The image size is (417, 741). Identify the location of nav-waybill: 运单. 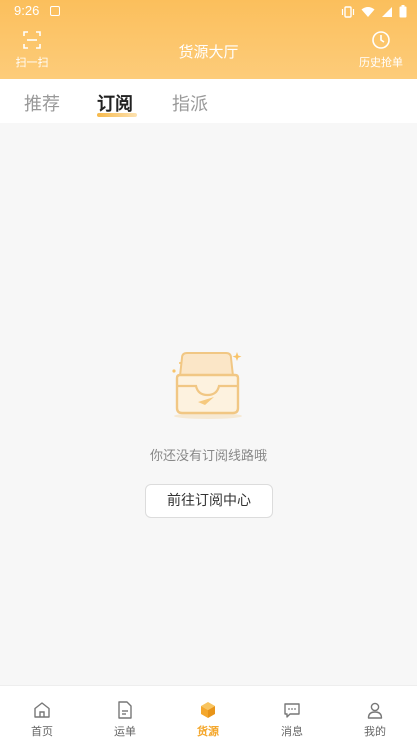
(125, 719).